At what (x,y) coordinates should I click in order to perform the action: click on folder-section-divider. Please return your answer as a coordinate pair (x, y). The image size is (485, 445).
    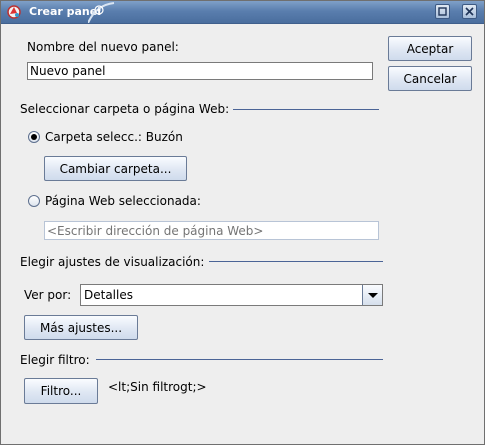
    Looking at the image, I should click on (306, 109).